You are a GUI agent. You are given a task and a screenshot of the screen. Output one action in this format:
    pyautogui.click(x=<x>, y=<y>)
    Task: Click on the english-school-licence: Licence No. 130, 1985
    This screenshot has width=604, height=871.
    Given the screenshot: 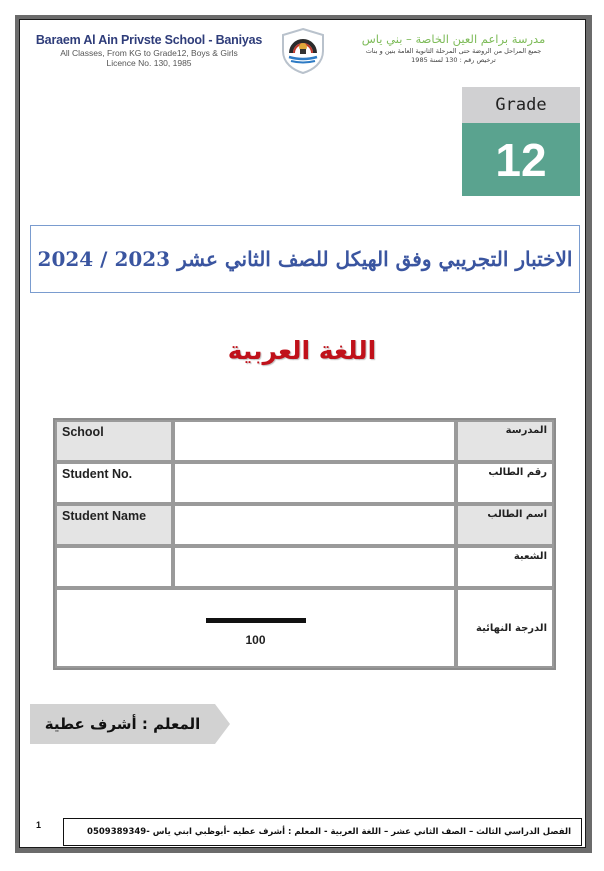 What is the action you would take?
    pyautogui.click(x=149, y=63)
    